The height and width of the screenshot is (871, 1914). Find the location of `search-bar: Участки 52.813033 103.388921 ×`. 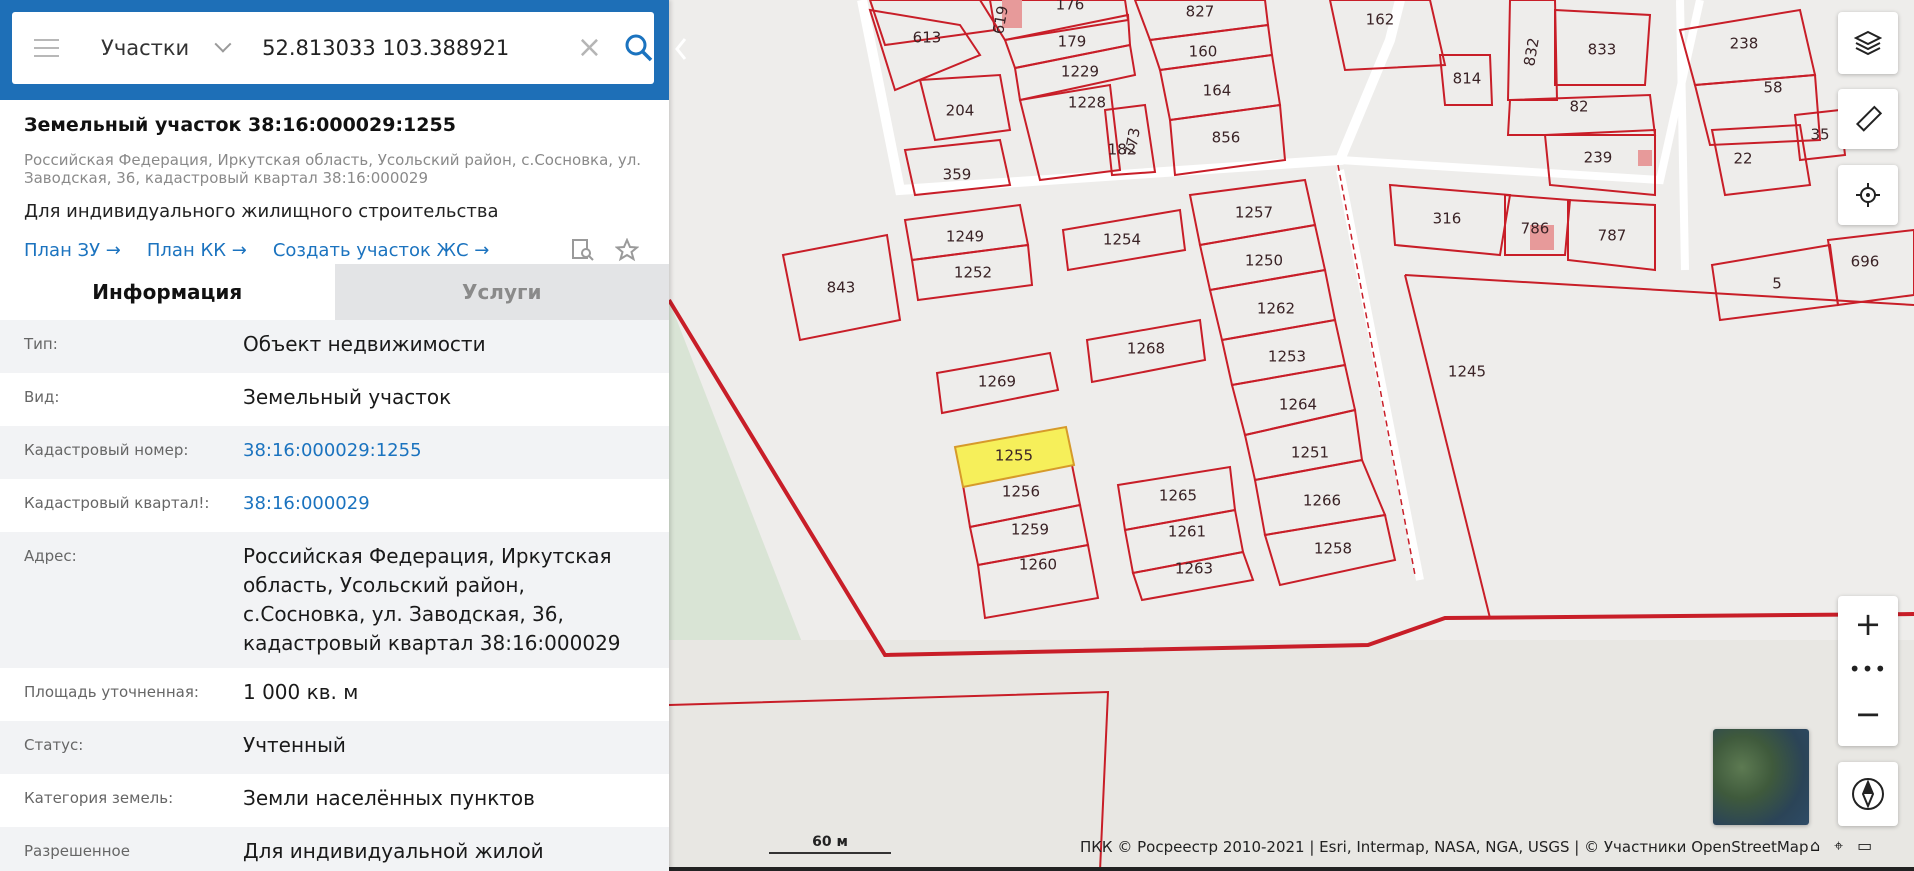

search-bar: Участки 52.813033 103.388921 × is located at coordinates (334, 50).